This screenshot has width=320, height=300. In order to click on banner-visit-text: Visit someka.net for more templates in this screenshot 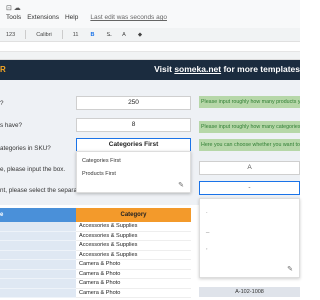, I will do `click(227, 69)`.